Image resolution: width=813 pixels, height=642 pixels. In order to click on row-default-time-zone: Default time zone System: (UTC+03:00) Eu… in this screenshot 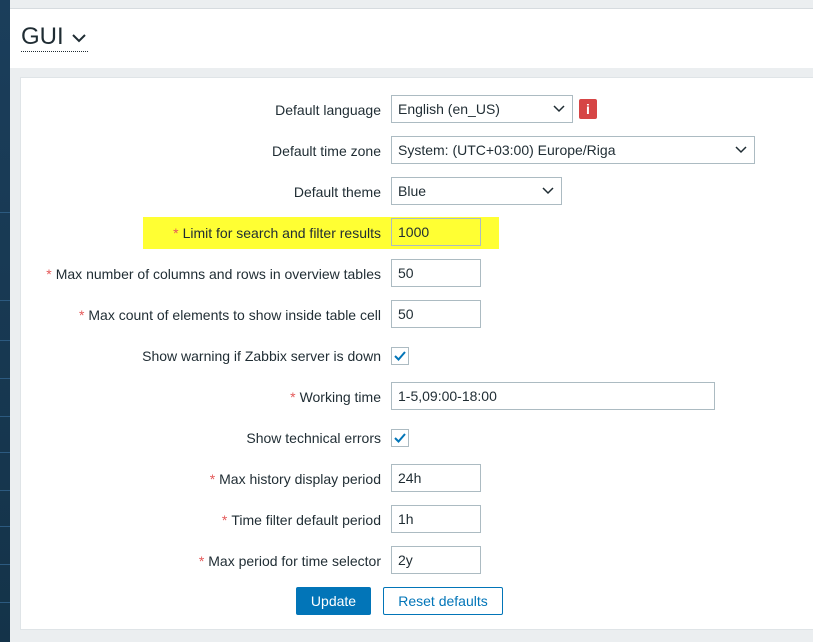, I will do `click(417, 151)`.